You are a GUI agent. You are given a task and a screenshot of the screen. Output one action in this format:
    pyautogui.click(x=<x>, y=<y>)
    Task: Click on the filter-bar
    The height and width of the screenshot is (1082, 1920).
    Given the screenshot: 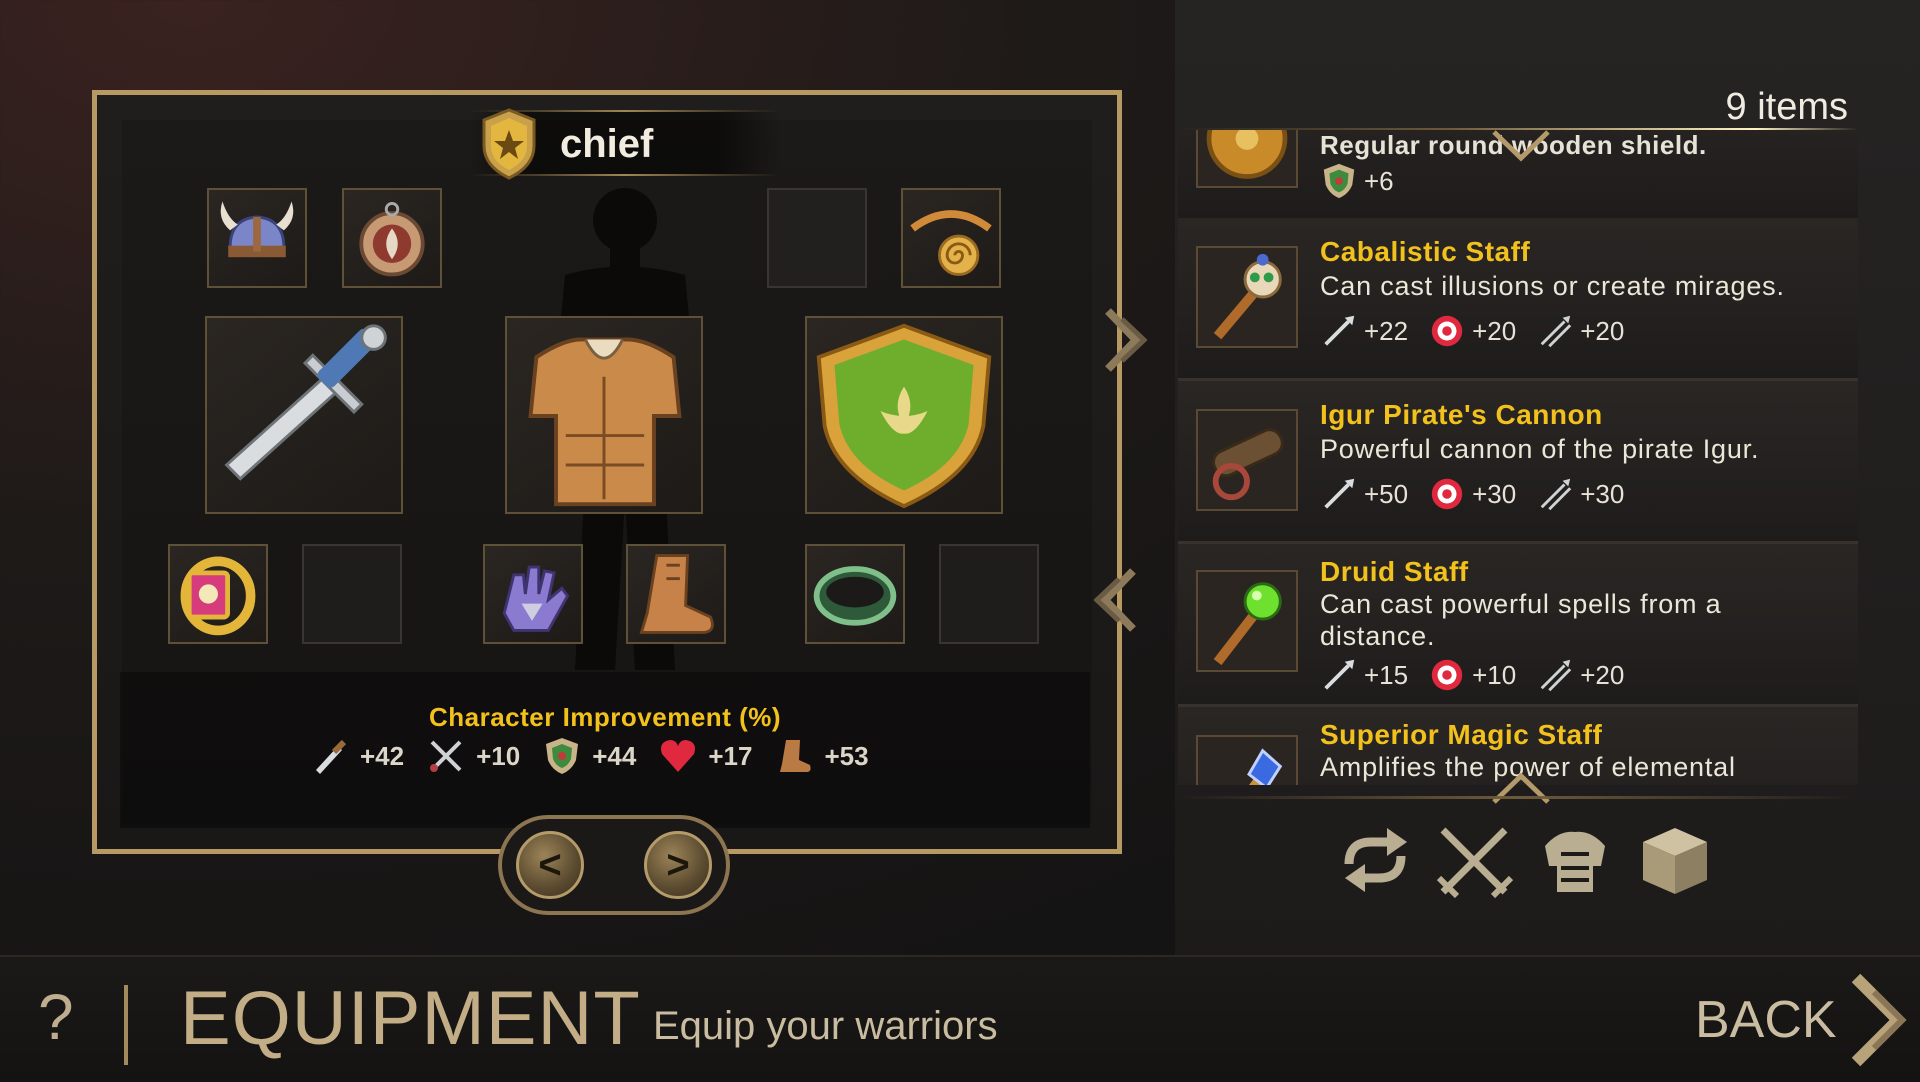 What is the action you would take?
    pyautogui.click(x=1525, y=865)
    